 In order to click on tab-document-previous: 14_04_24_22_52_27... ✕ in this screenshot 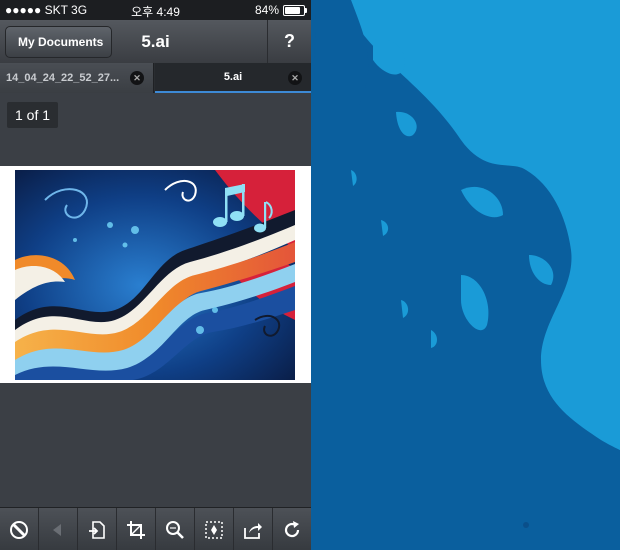, I will do `click(77, 78)`.